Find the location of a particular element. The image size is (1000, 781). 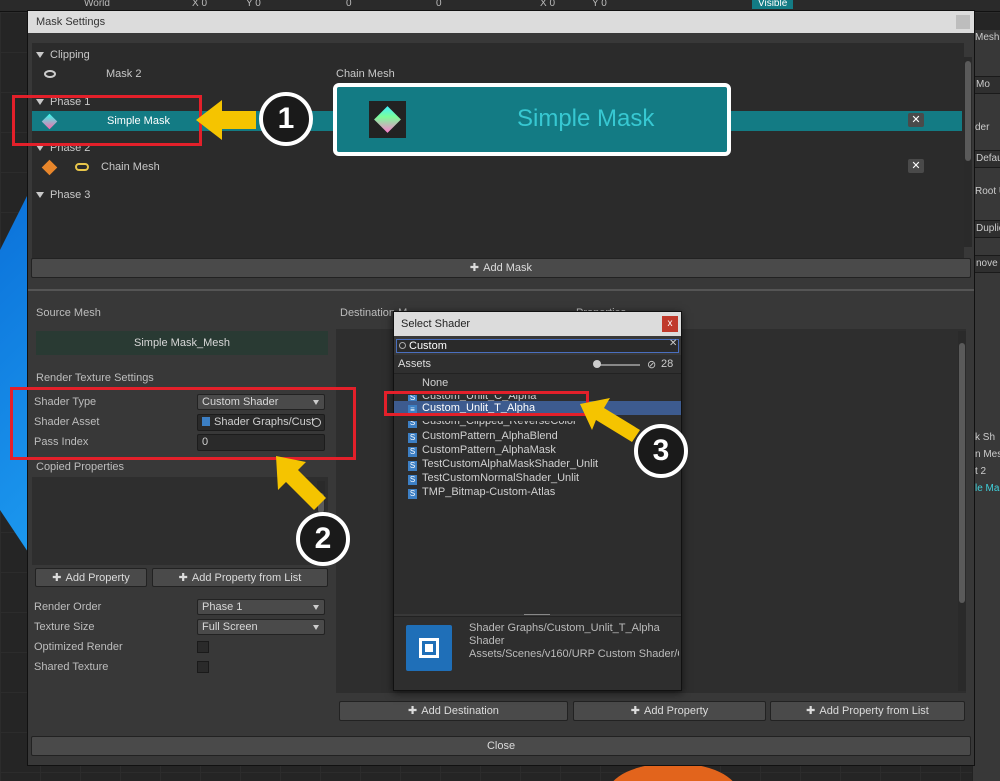

copied-properties-label: Copied Properties is located at coordinates (80, 467).